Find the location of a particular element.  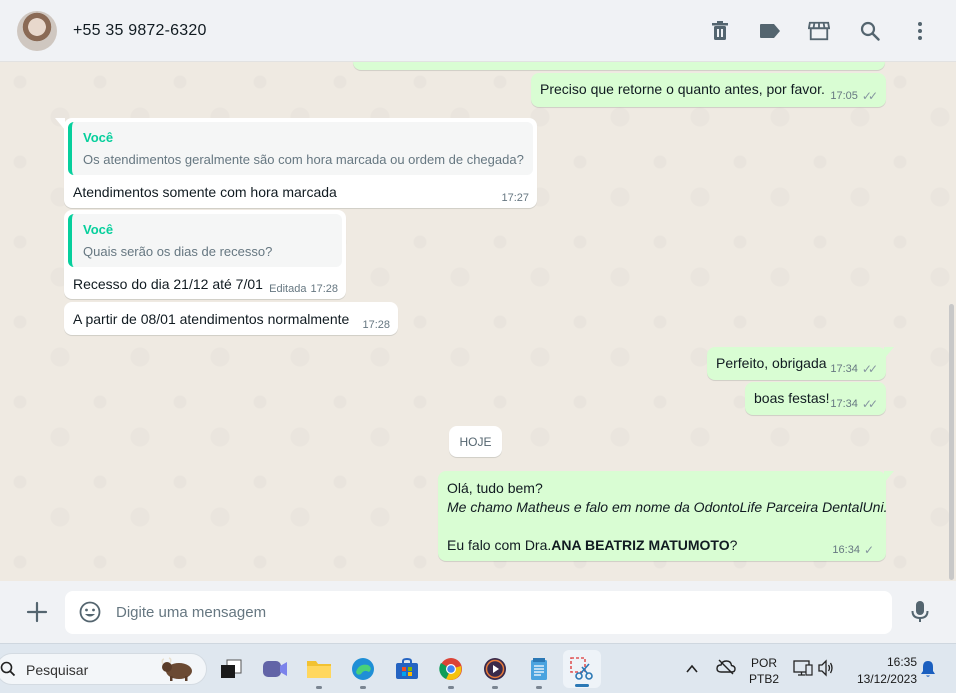

message-meta: 17:28 is located at coordinates (376, 325).